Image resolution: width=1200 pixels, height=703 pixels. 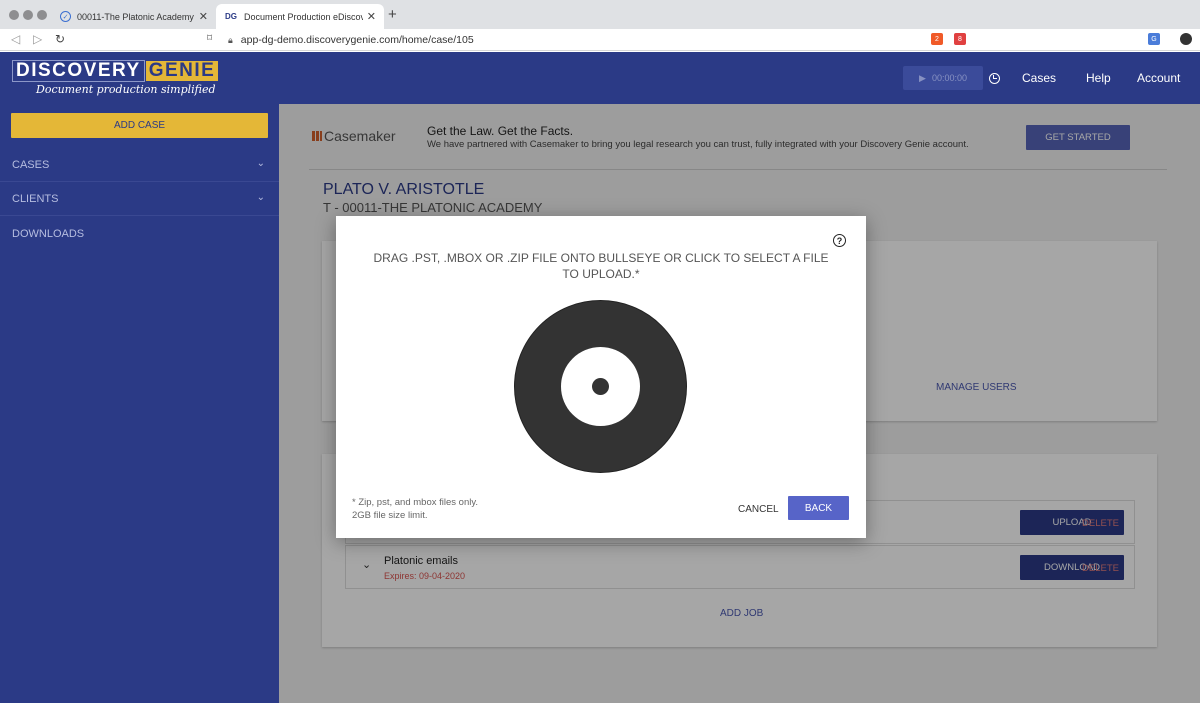 I want to click on nav-account: Account, so click(x=1158, y=78).